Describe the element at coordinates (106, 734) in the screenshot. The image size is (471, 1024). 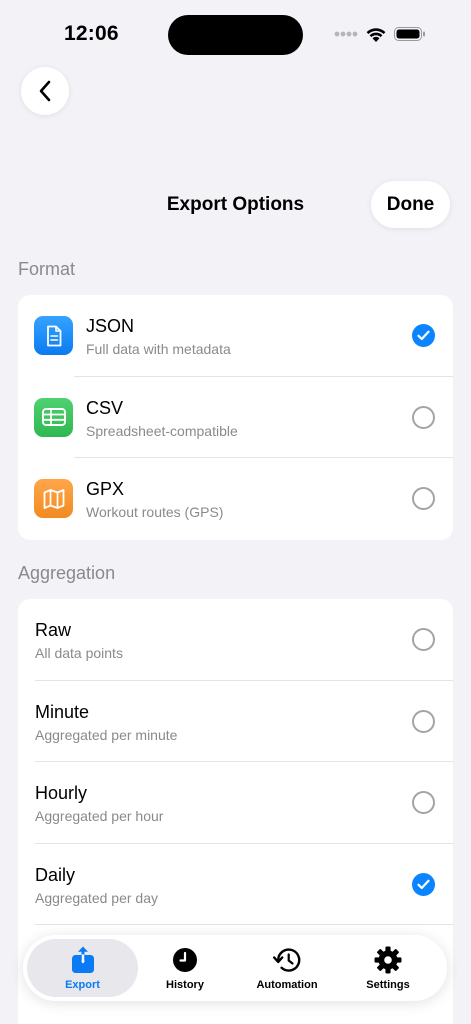
I see `aggregation-option-subtitle: Aggregated per minute` at that location.